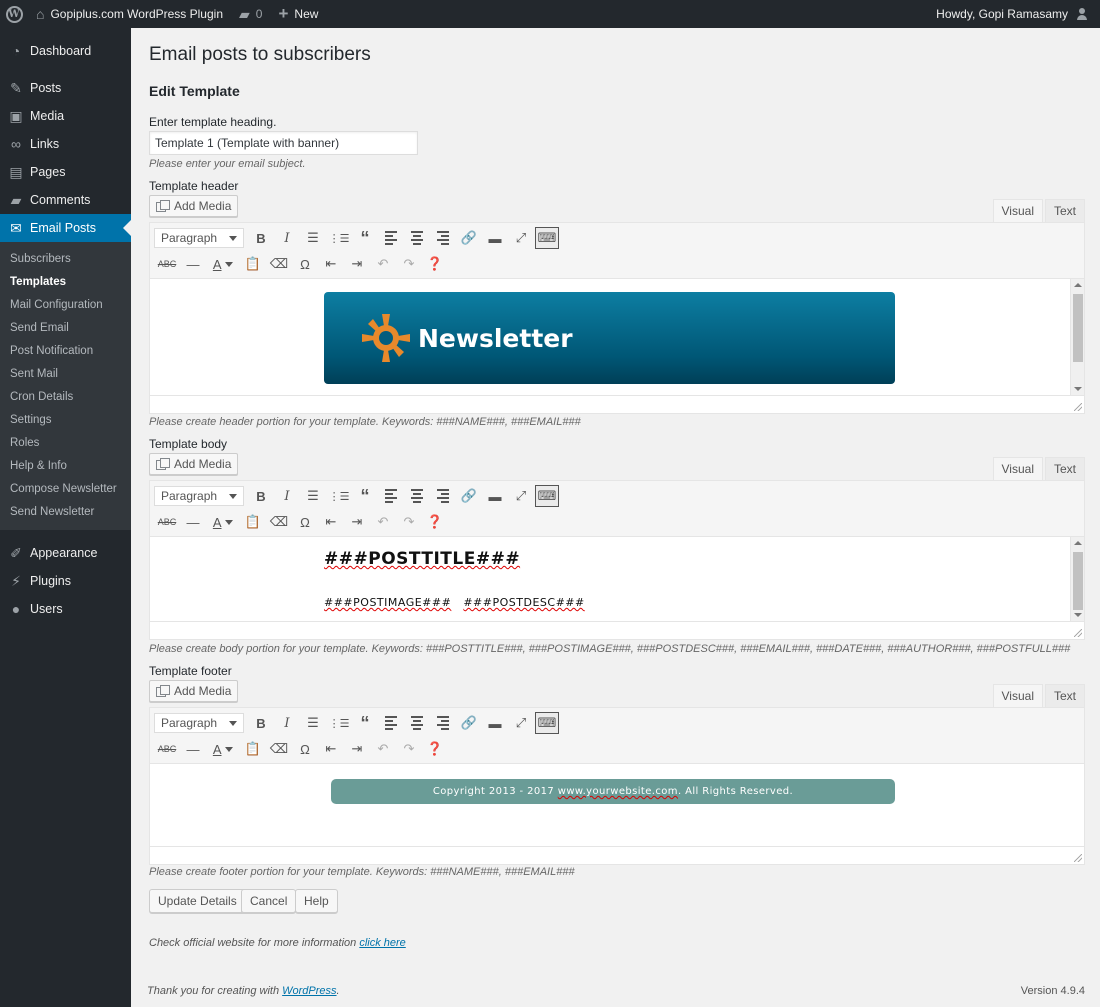 The image size is (1100, 1007). Describe the element at coordinates (65, 172) in the screenshot. I see `menu-pages: ▤ Pages` at that location.